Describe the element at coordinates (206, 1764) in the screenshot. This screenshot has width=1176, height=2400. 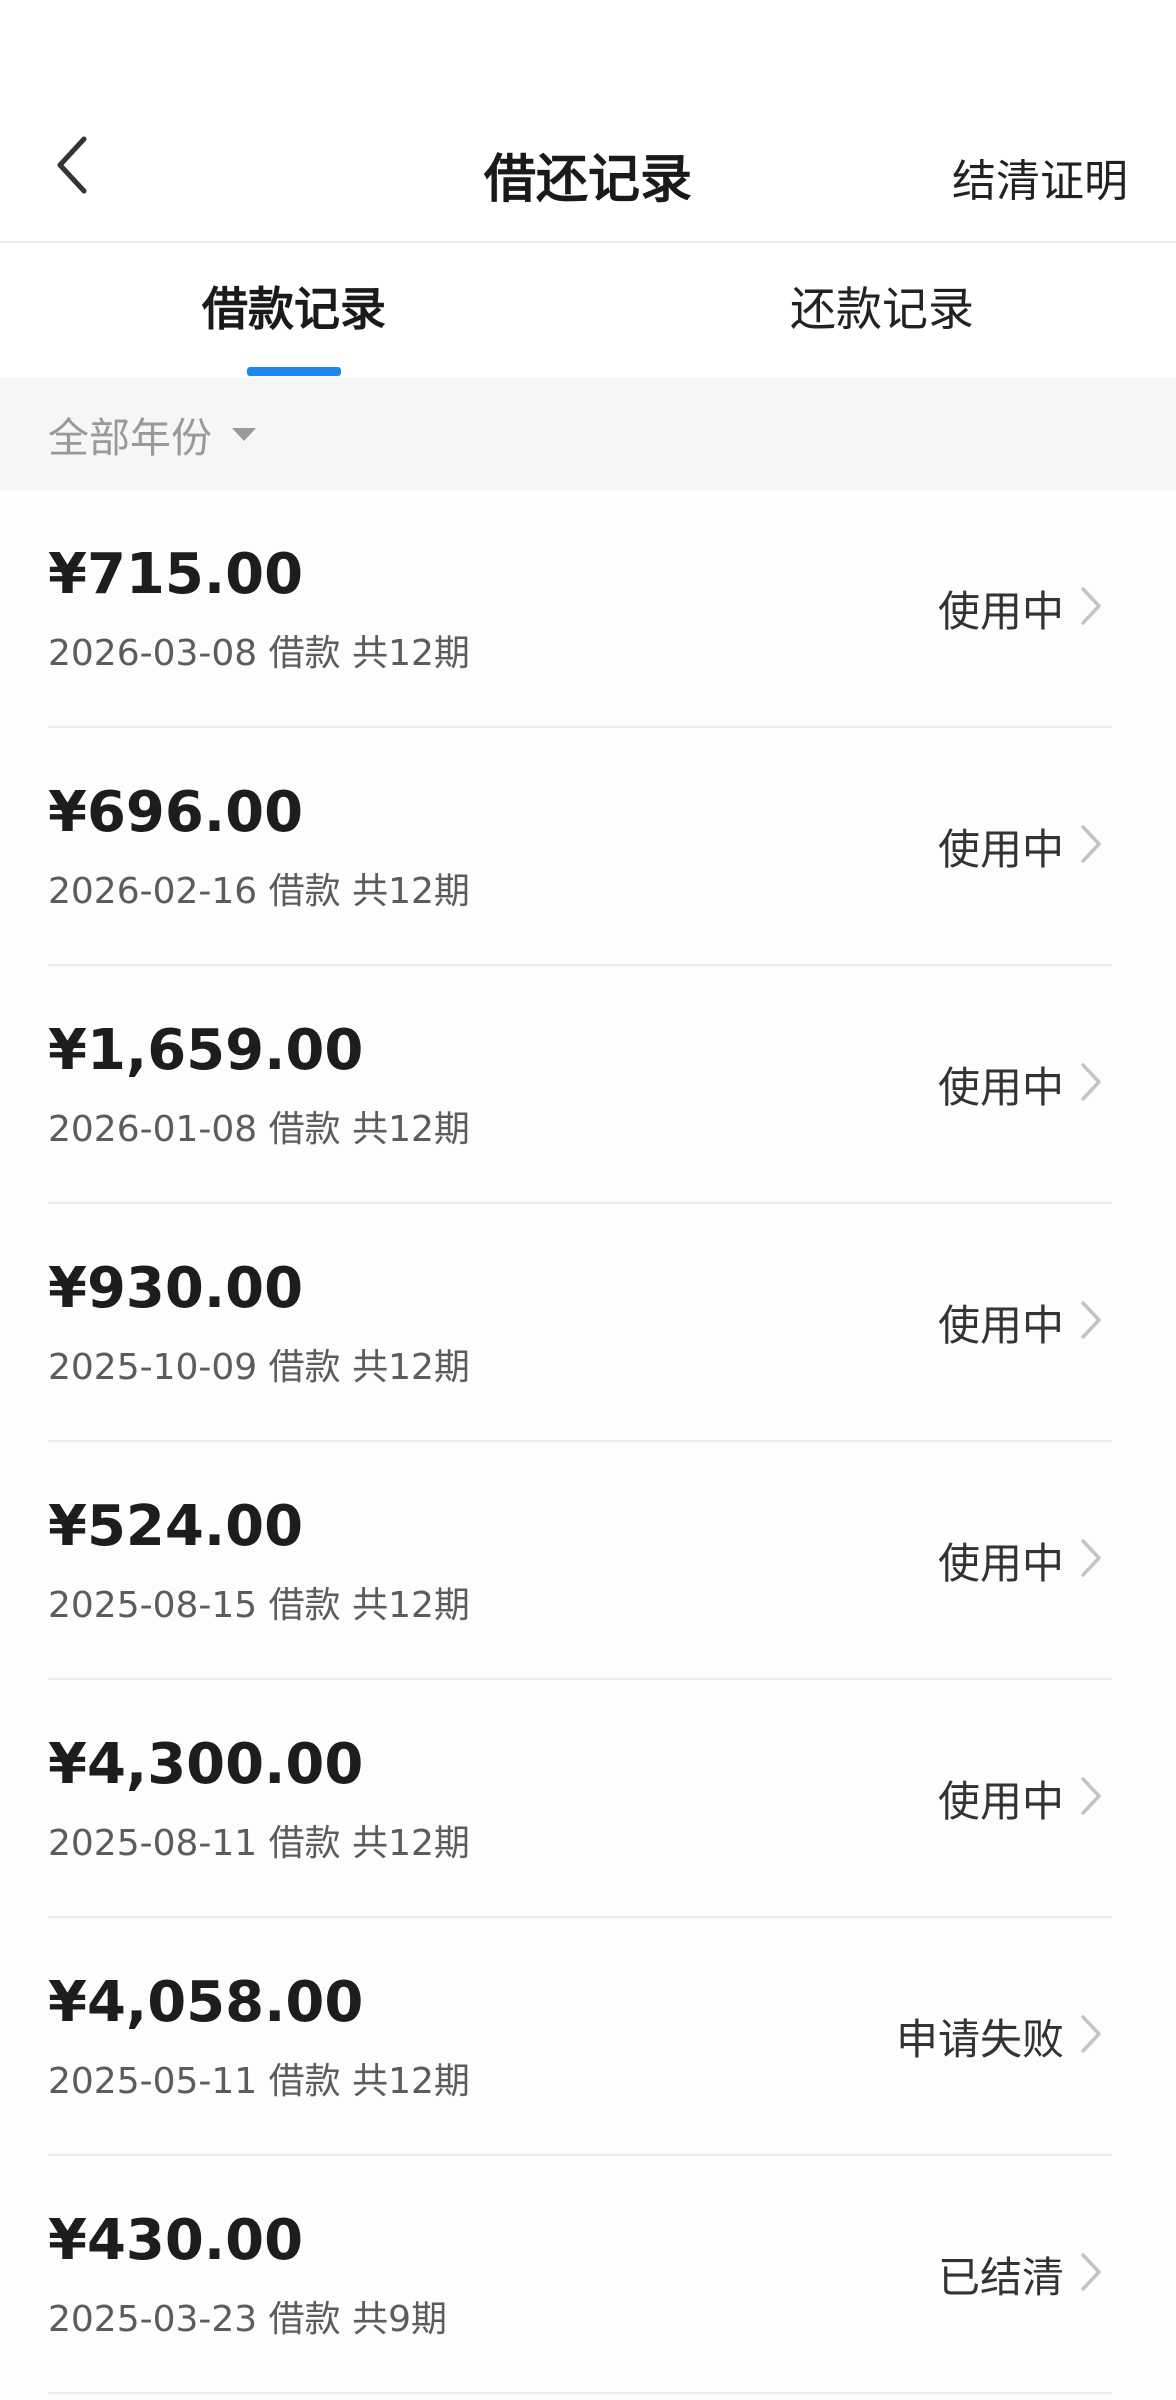
I see `loan-amount: ¥4,300.00` at that location.